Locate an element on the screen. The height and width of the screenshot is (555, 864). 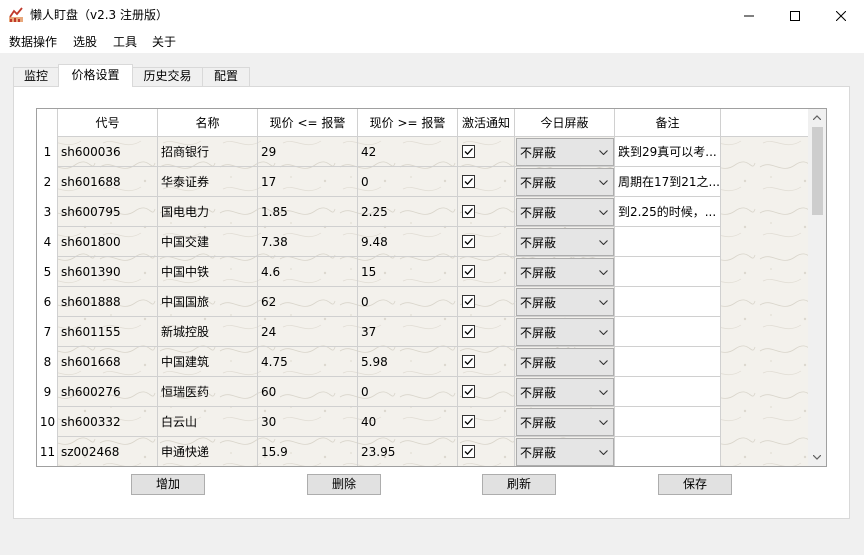
cell-high-alert: 42 is located at coordinates (408, 152).